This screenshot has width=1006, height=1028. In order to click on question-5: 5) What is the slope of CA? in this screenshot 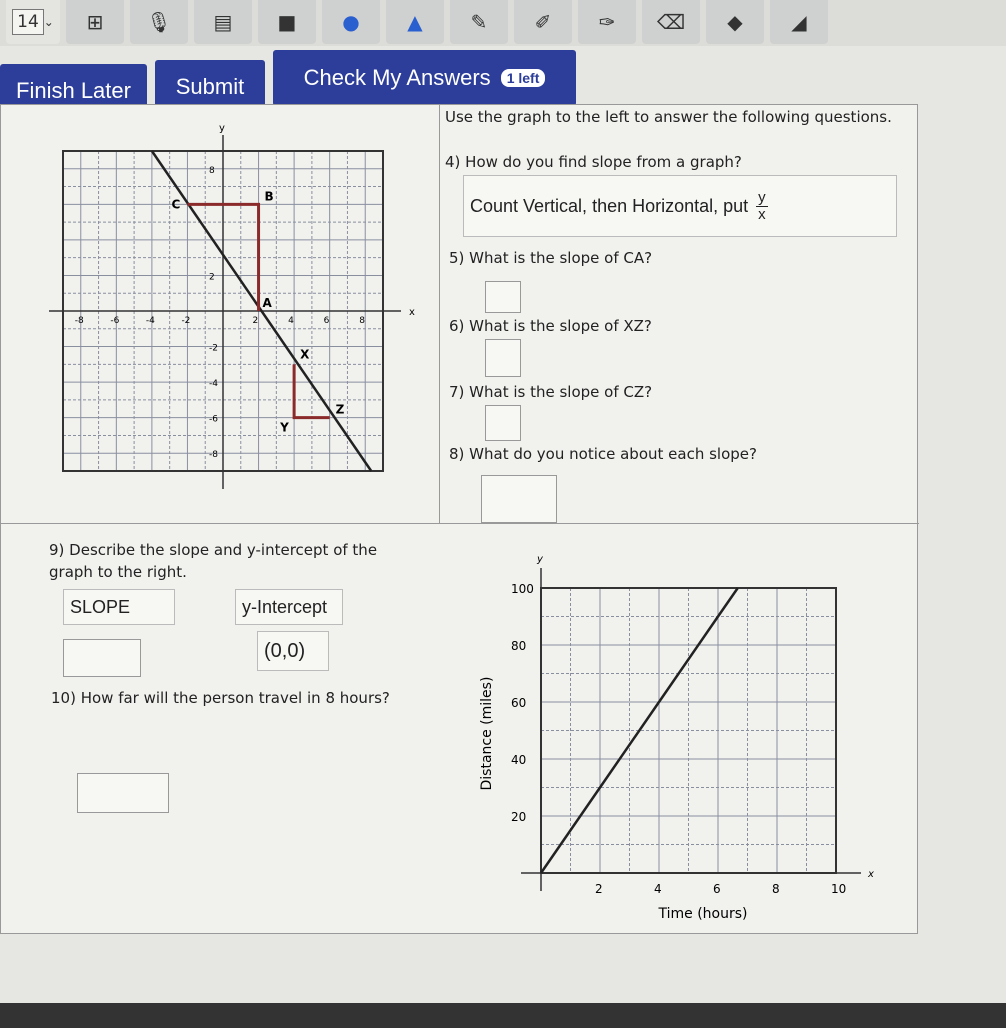, I will do `click(551, 258)`.